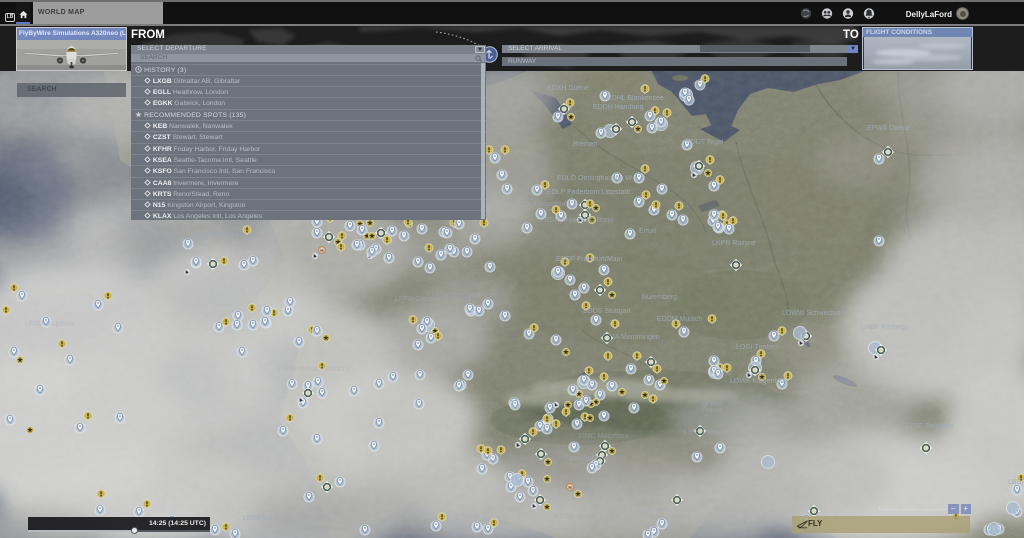 The width and height of the screenshot is (1024, 538). I want to click on svg-text: Nuremberg, so click(659, 297).